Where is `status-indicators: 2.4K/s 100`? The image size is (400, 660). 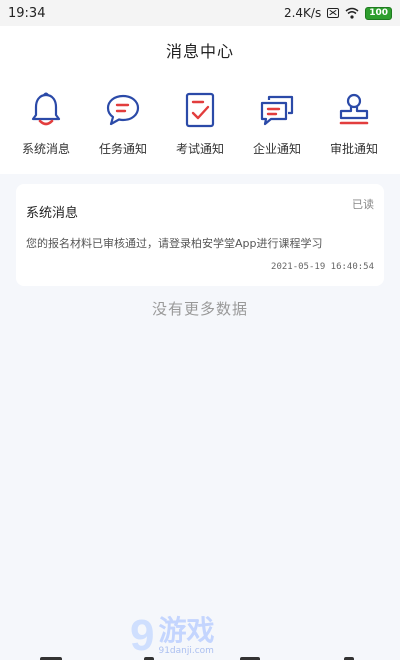 status-indicators: 2.4K/s 100 is located at coordinates (338, 13).